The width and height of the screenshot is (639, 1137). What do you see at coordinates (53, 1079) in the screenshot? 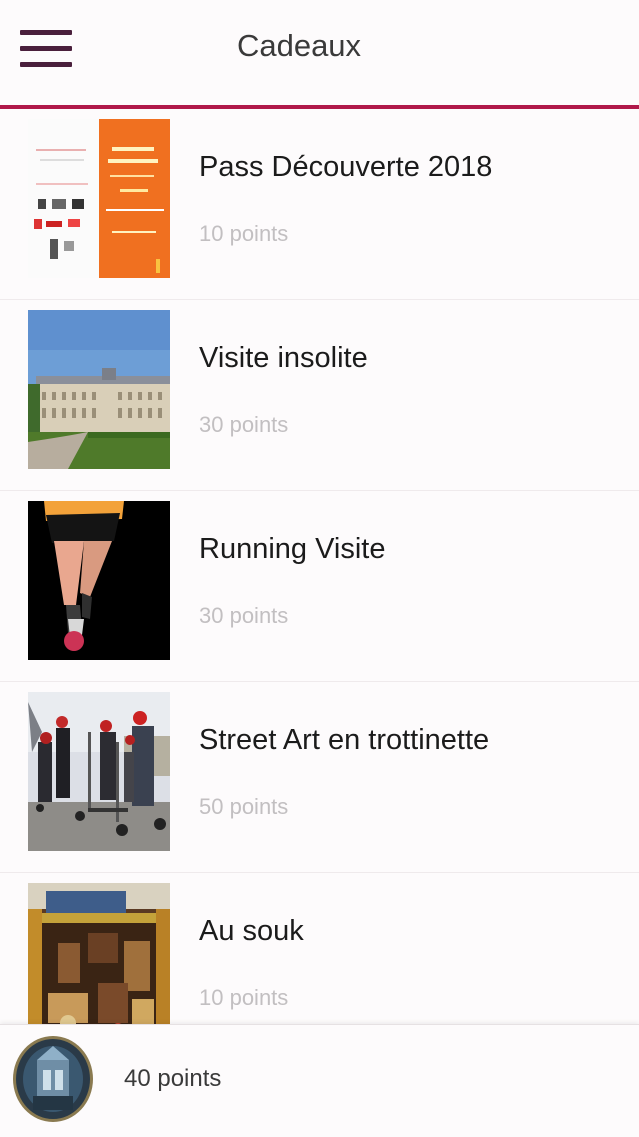
I see `chapel-interior-avatar` at bounding box center [53, 1079].